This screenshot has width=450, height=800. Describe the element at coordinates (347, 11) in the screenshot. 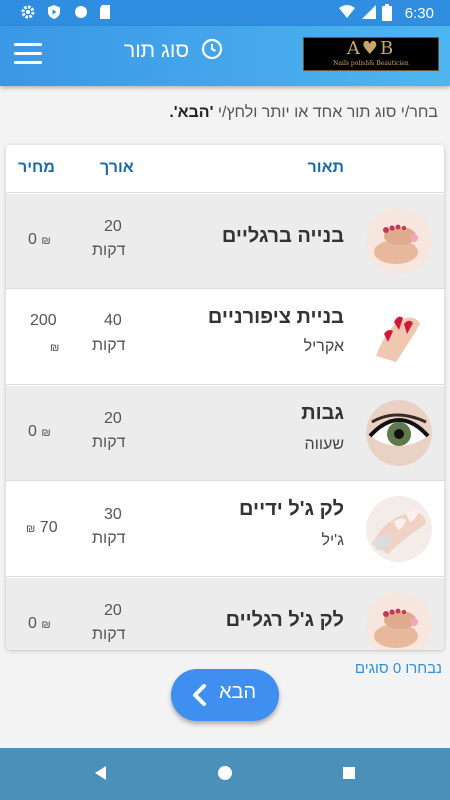

I see `wifi-icon` at that location.